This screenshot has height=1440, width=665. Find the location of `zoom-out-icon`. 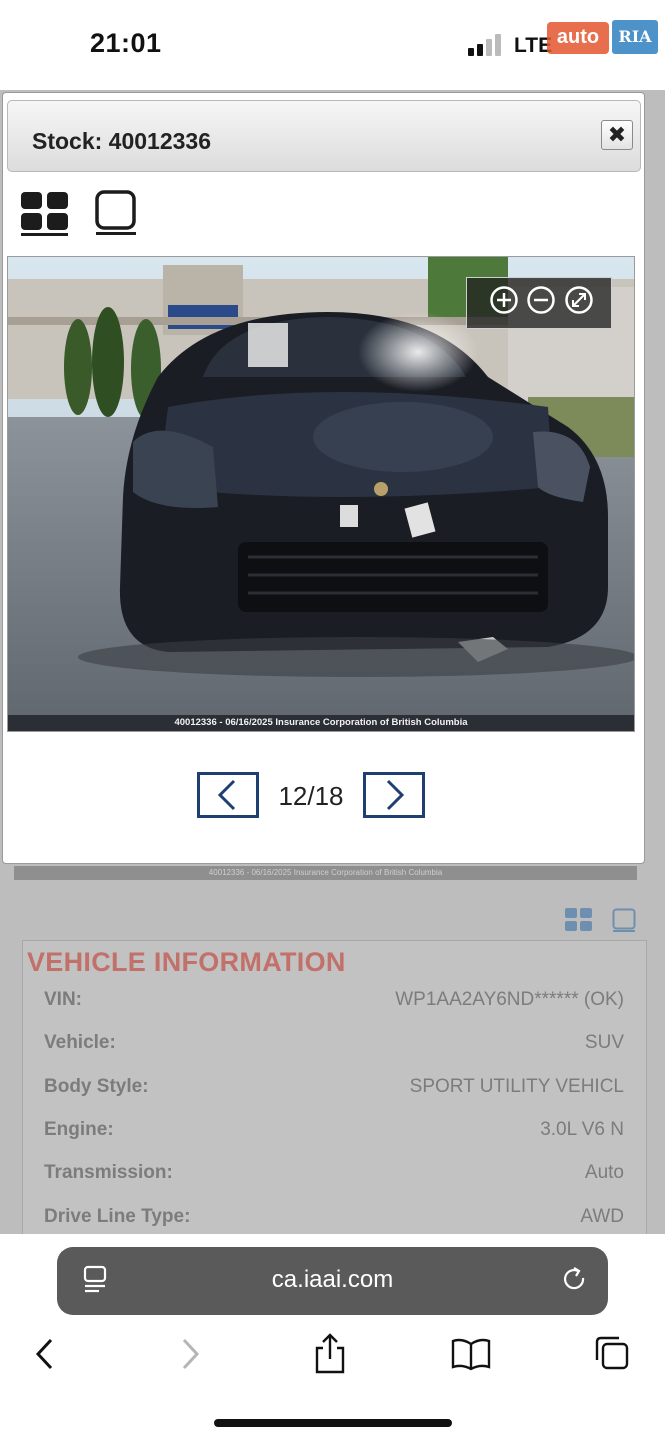

zoom-out-icon is located at coordinates (541, 300).